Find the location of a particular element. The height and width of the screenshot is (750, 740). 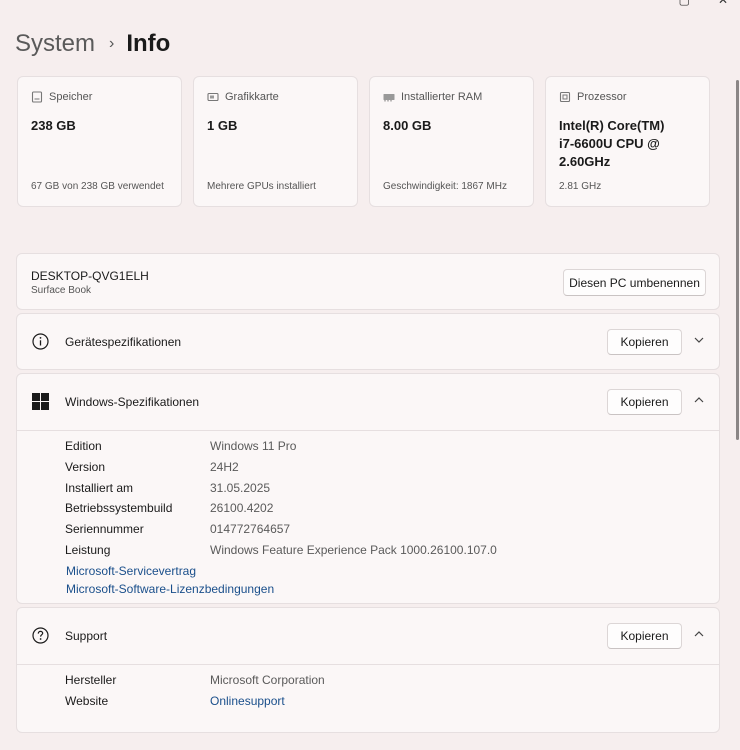

spec-row: Installiert am 31.05.2025 is located at coordinates (281, 487).